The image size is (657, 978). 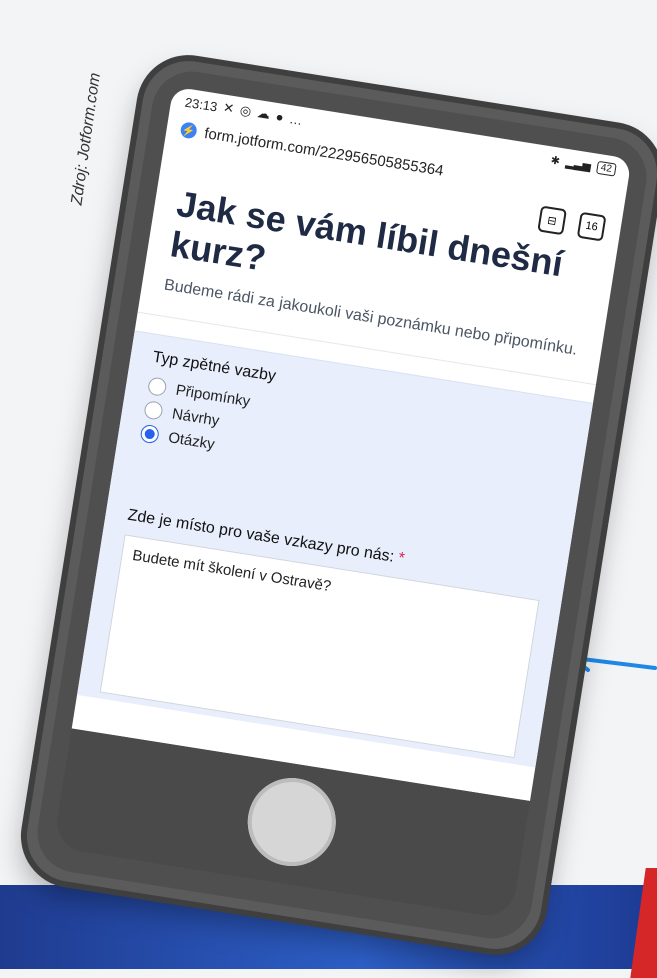 I want to click on mute-icon: ✕, so click(x=229, y=108).